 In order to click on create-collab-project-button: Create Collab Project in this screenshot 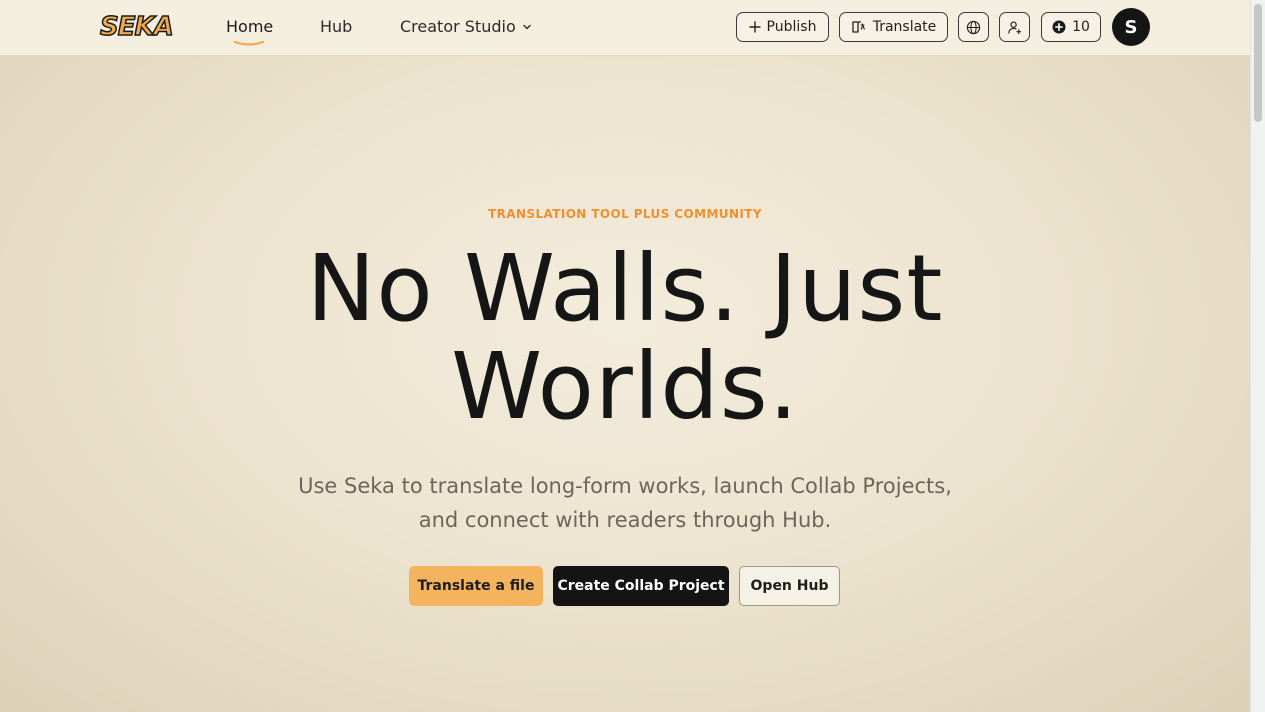, I will do `click(641, 586)`.